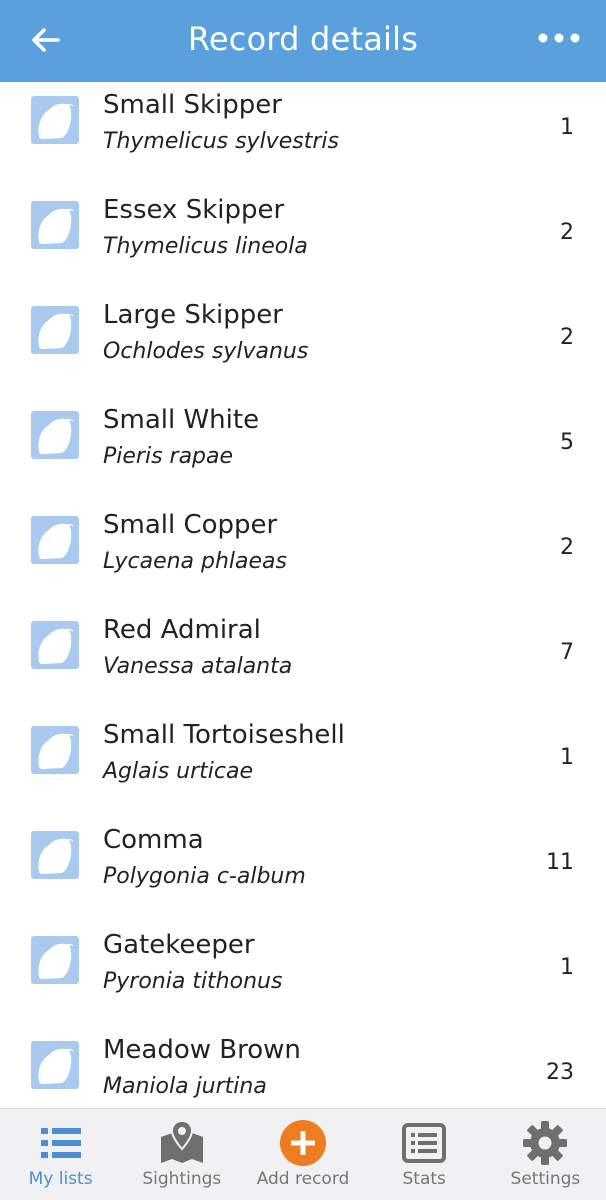 Image resolution: width=606 pixels, height=1200 pixels. What do you see at coordinates (221, 141) in the screenshot?
I see `species-latin-name: Thymelicus sylvestris` at bounding box center [221, 141].